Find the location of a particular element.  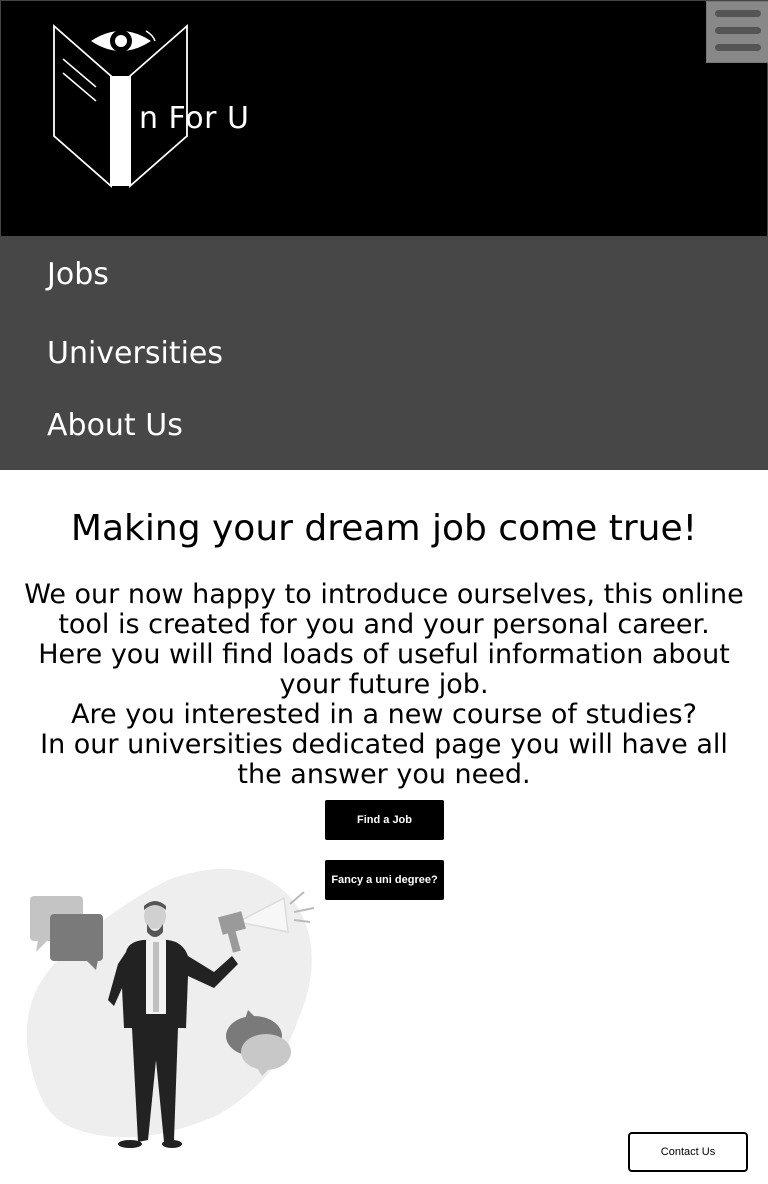

uni-degree-button: Fancy a uni degree? is located at coordinates (384, 880).